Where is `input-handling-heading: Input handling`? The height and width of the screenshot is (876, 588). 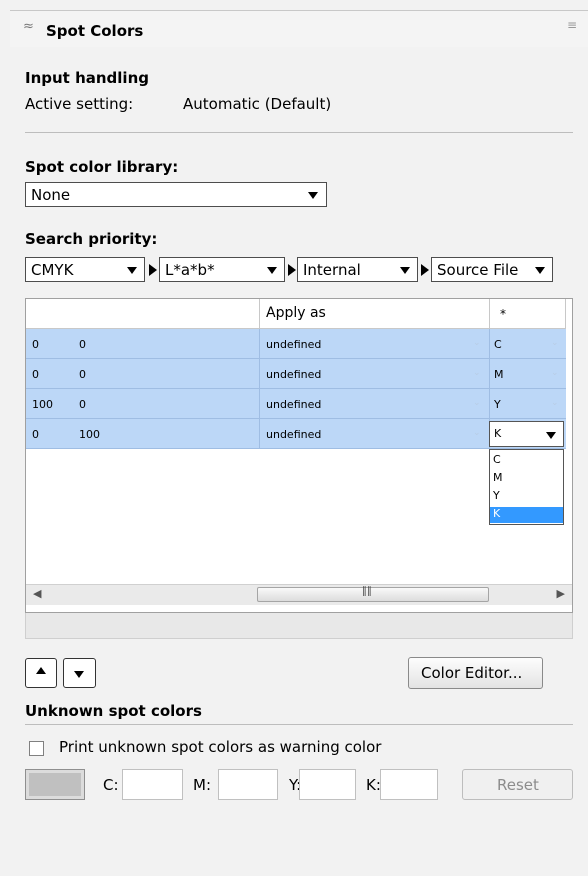 input-handling-heading: Input handling is located at coordinates (87, 78).